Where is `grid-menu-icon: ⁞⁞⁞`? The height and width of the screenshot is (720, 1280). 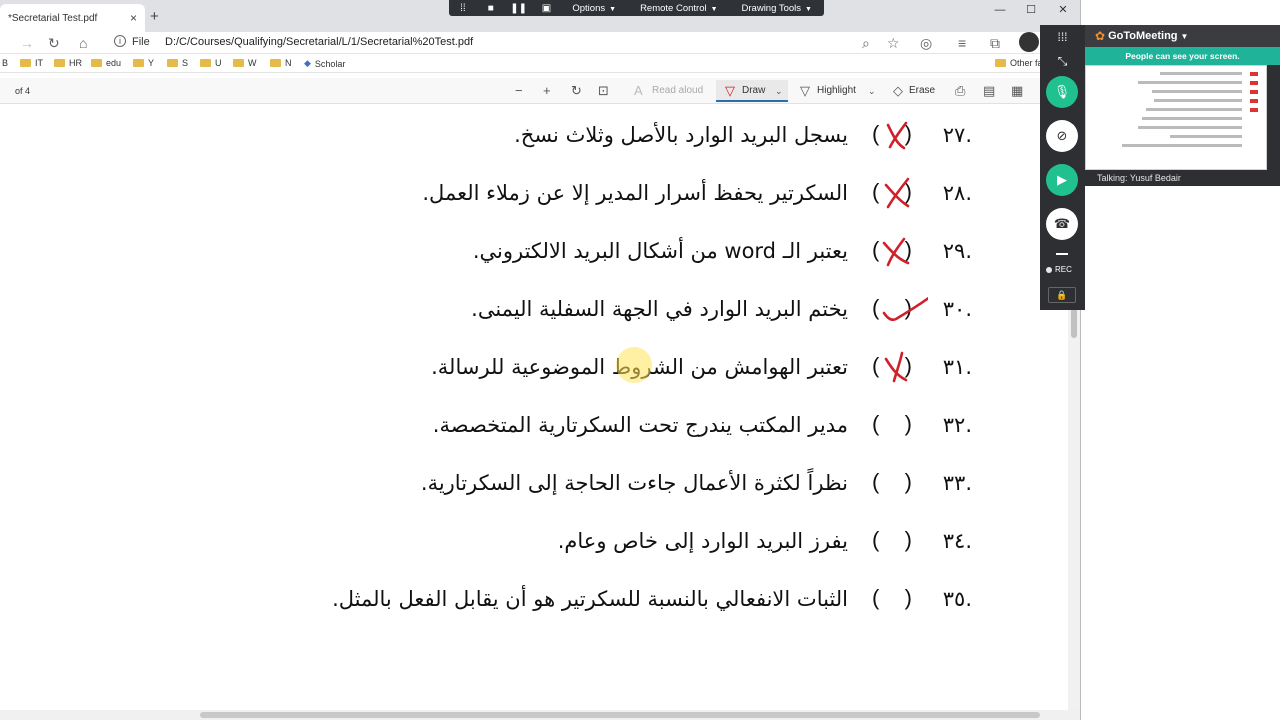 grid-menu-icon: ⁞⁞⁞ is located at coordinates (1062, 37).